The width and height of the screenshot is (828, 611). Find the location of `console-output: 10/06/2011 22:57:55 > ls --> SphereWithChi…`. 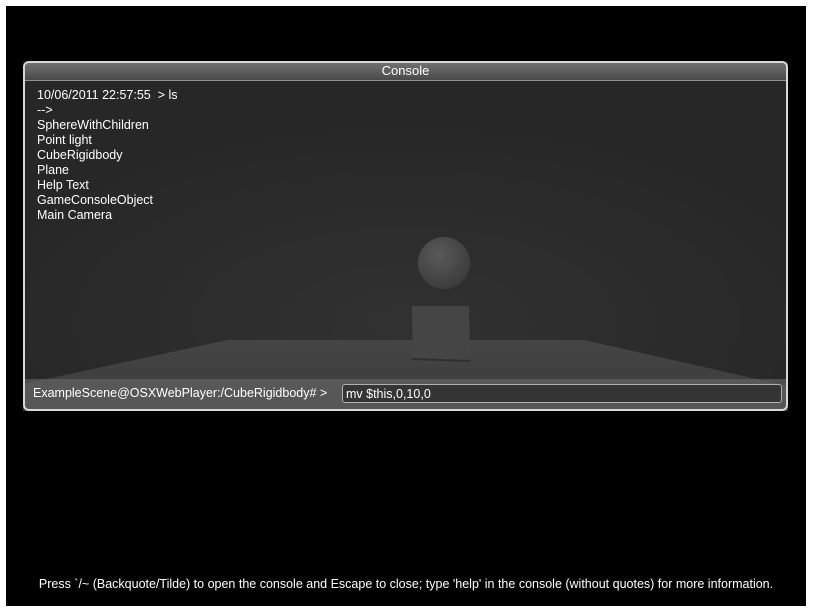

console-output: 10/06/2011 22:57:55 > ls --> SphereWithChi… is located at coordinates (107, 155).